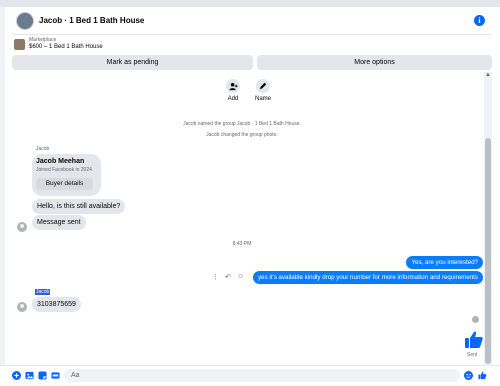 This screenshot has height=386, width=500. I want to click on buyer-name: Jacob Meehan, so click(60, 161).